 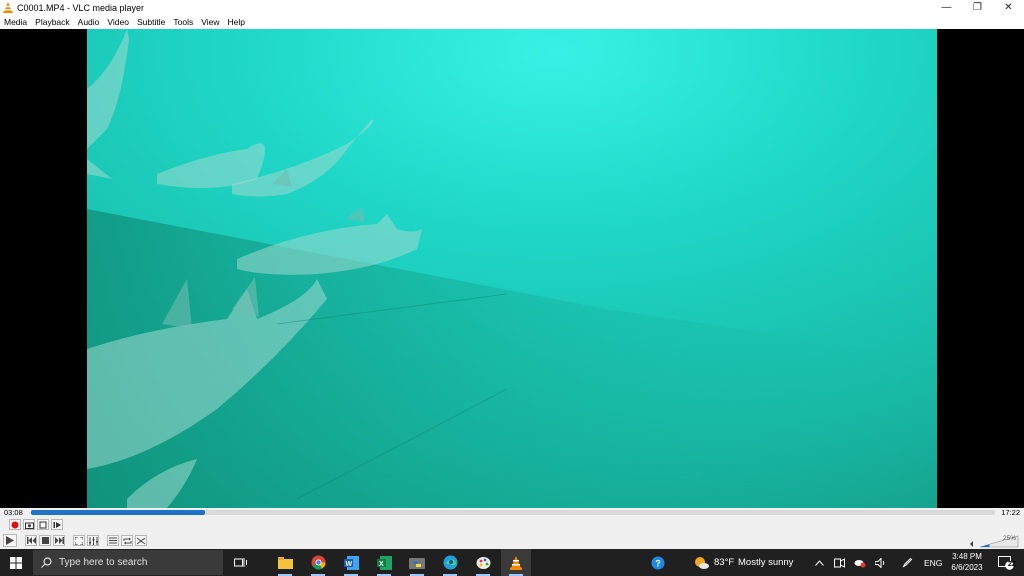 I want to click on pen-icon, so click(x=907, y=562).